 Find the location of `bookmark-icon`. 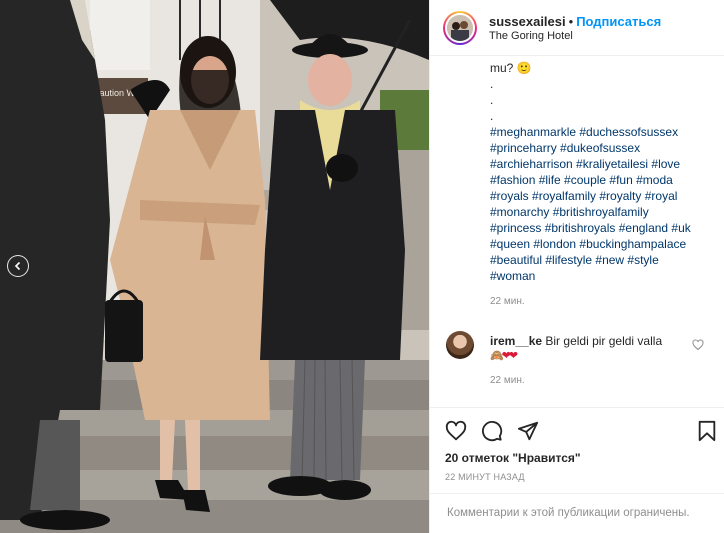

bookmark-icon is located at coordinates (707, 431).